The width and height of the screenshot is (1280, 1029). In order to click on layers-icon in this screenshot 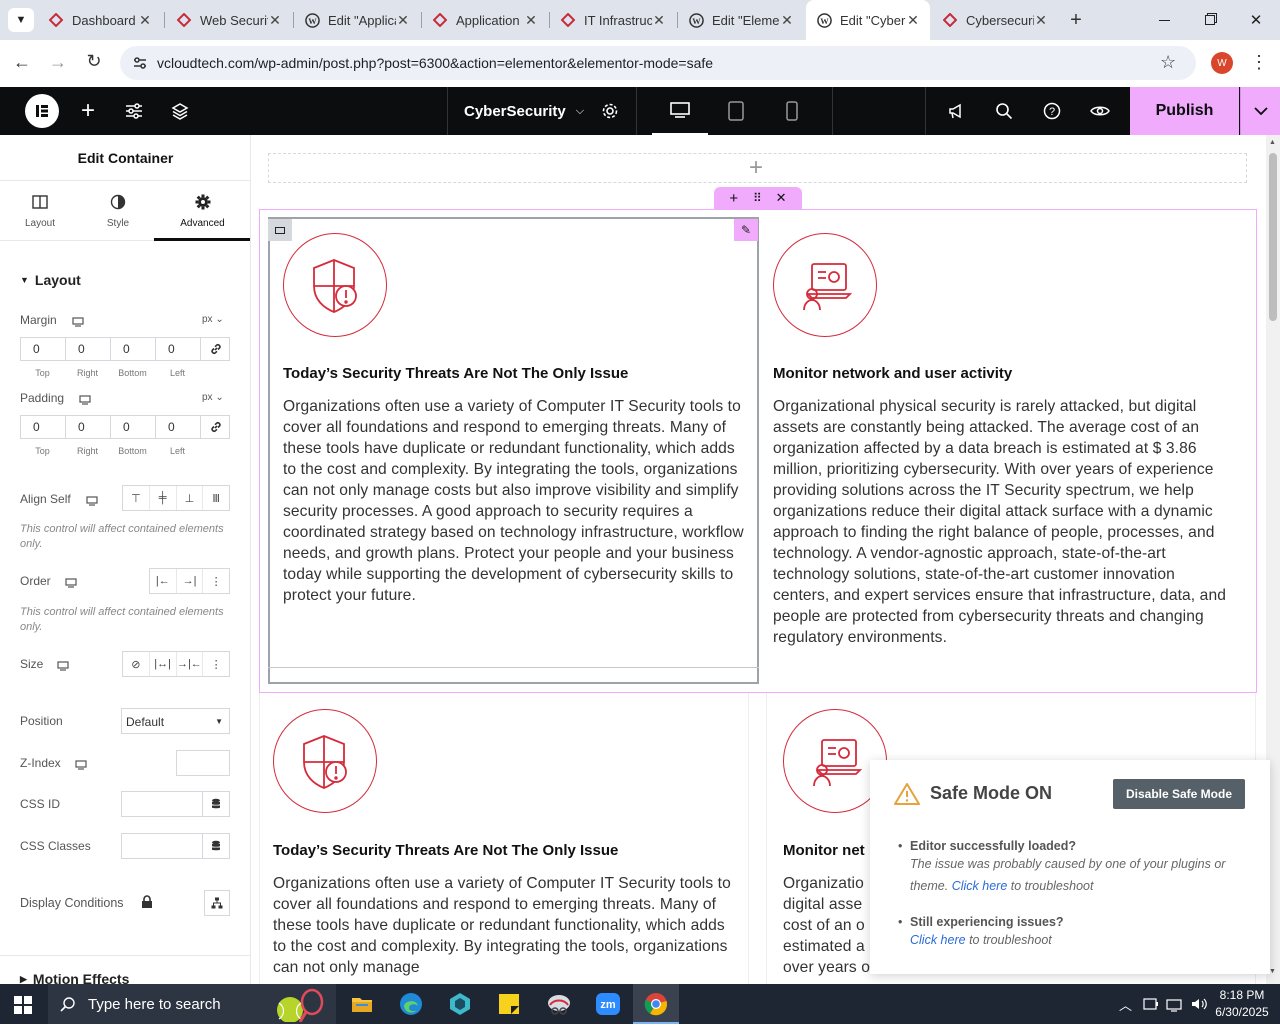, I will do `click(180, 111)`.